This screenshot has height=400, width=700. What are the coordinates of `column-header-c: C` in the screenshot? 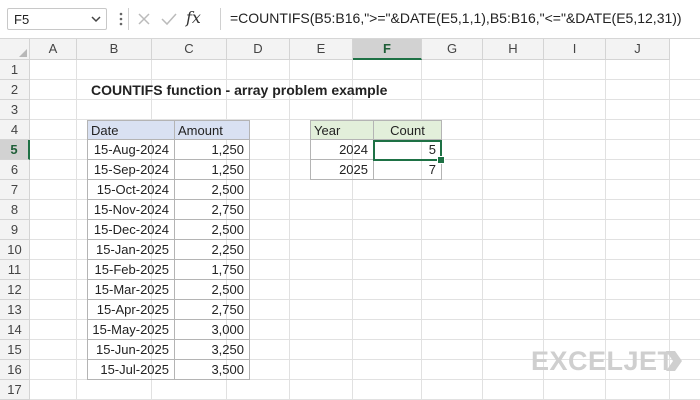 It's located at (189, 49).